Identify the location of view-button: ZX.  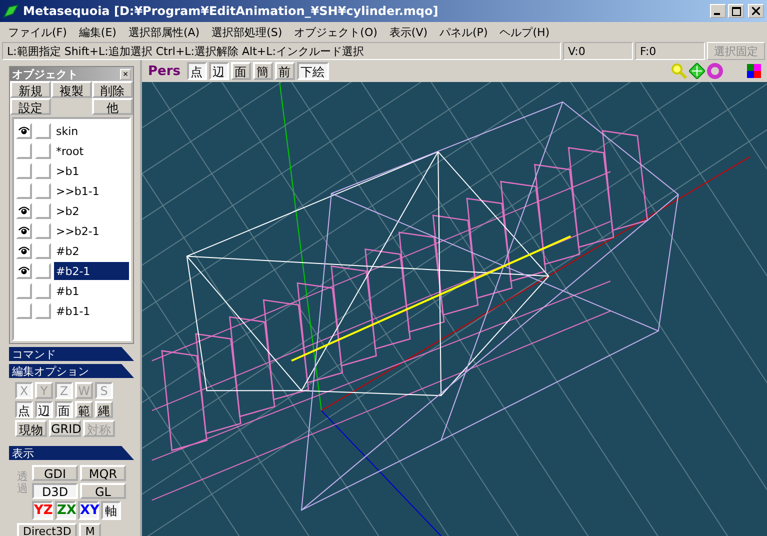
(65, 510).